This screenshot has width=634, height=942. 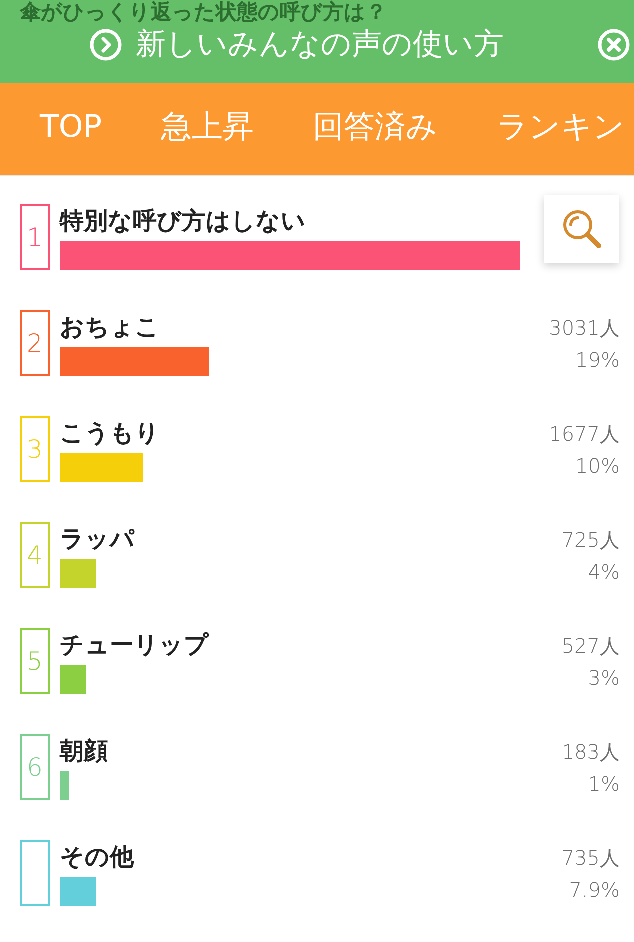 I want to click on rank-box: 3, so click(x=35, y=449).